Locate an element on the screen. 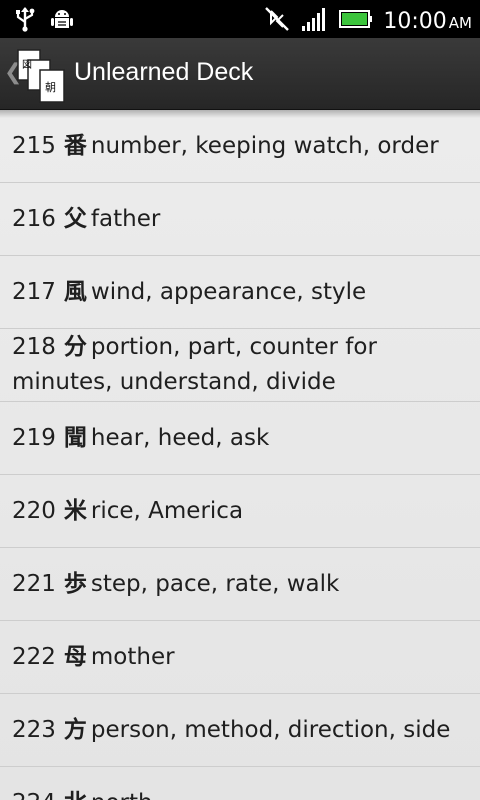  item-kanji: 聞 is located at coordinates (75, 437).